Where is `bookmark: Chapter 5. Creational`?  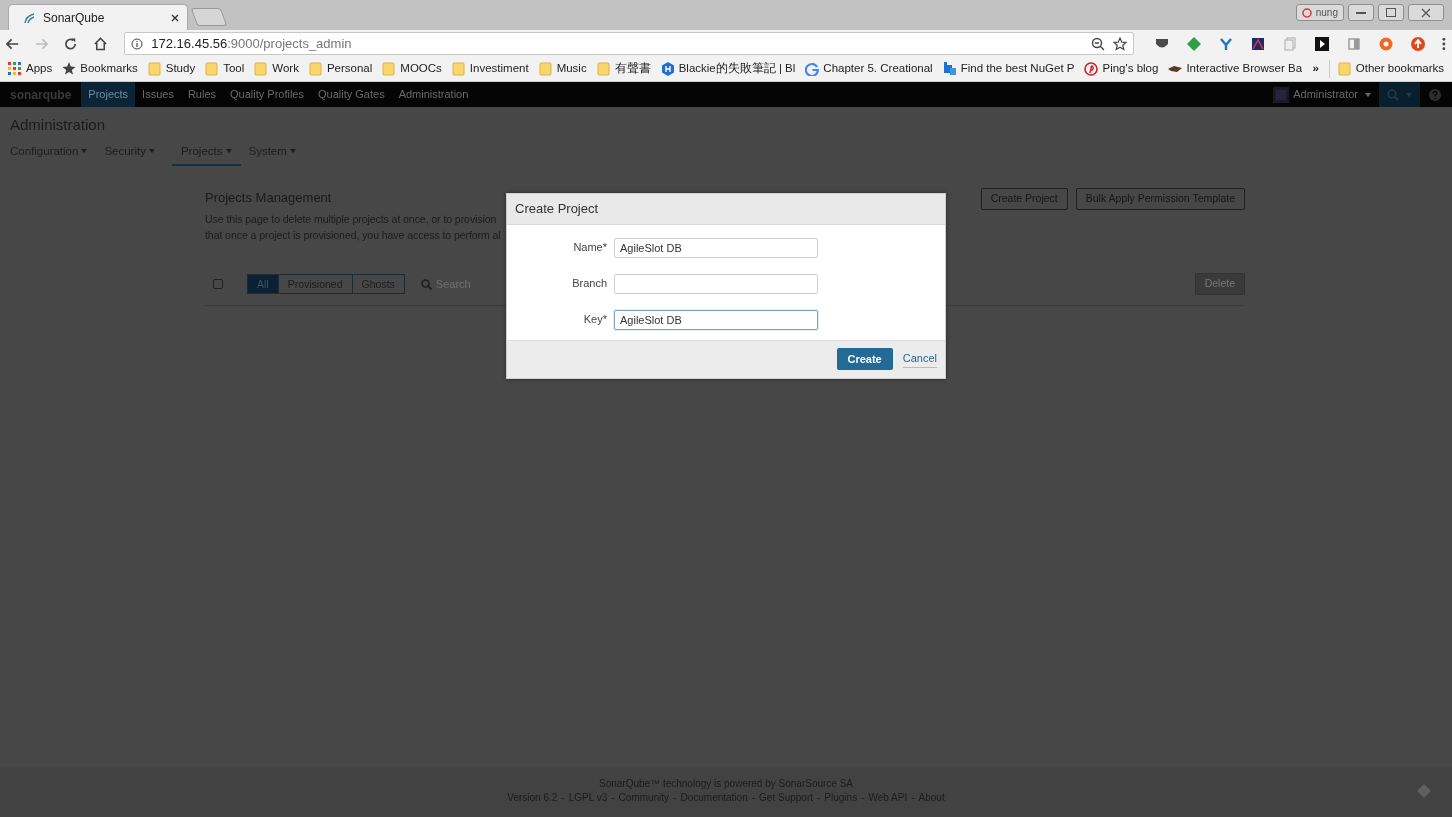
bookmark: Chapter 5. Creational is located at coordinates (869, 69).